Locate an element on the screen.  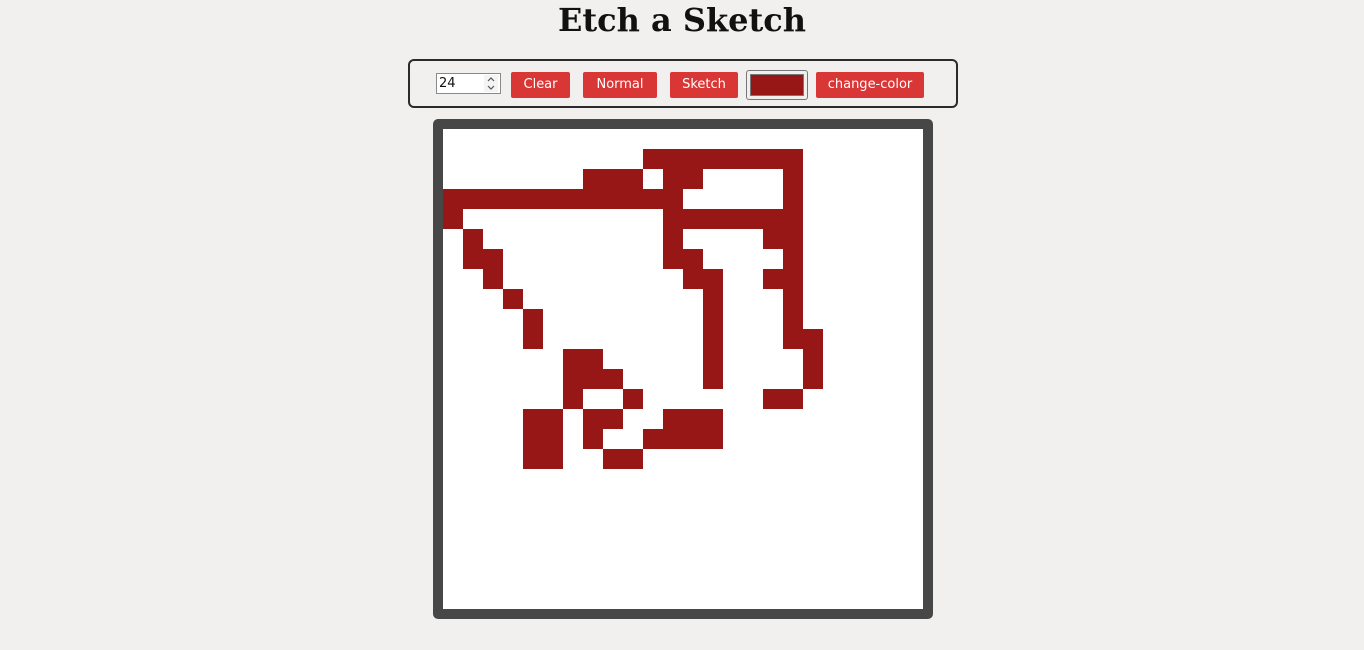
color-picker is located at coordinates (777, 85).